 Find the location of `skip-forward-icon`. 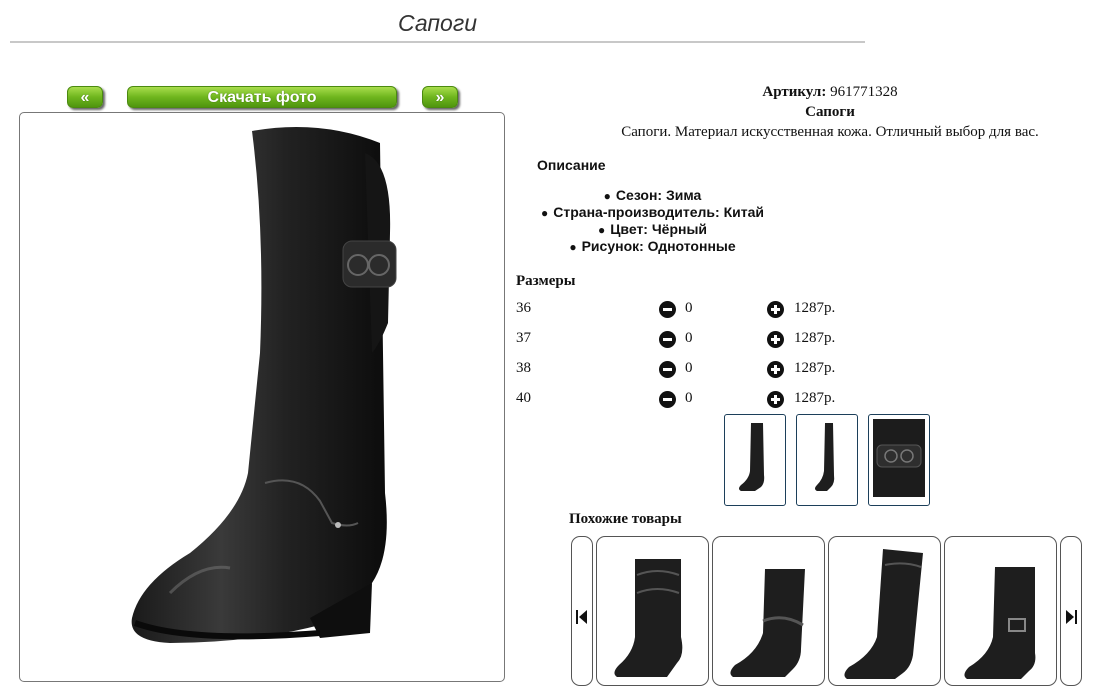

skip-forward-icon is located at coordinates (1071, 617).